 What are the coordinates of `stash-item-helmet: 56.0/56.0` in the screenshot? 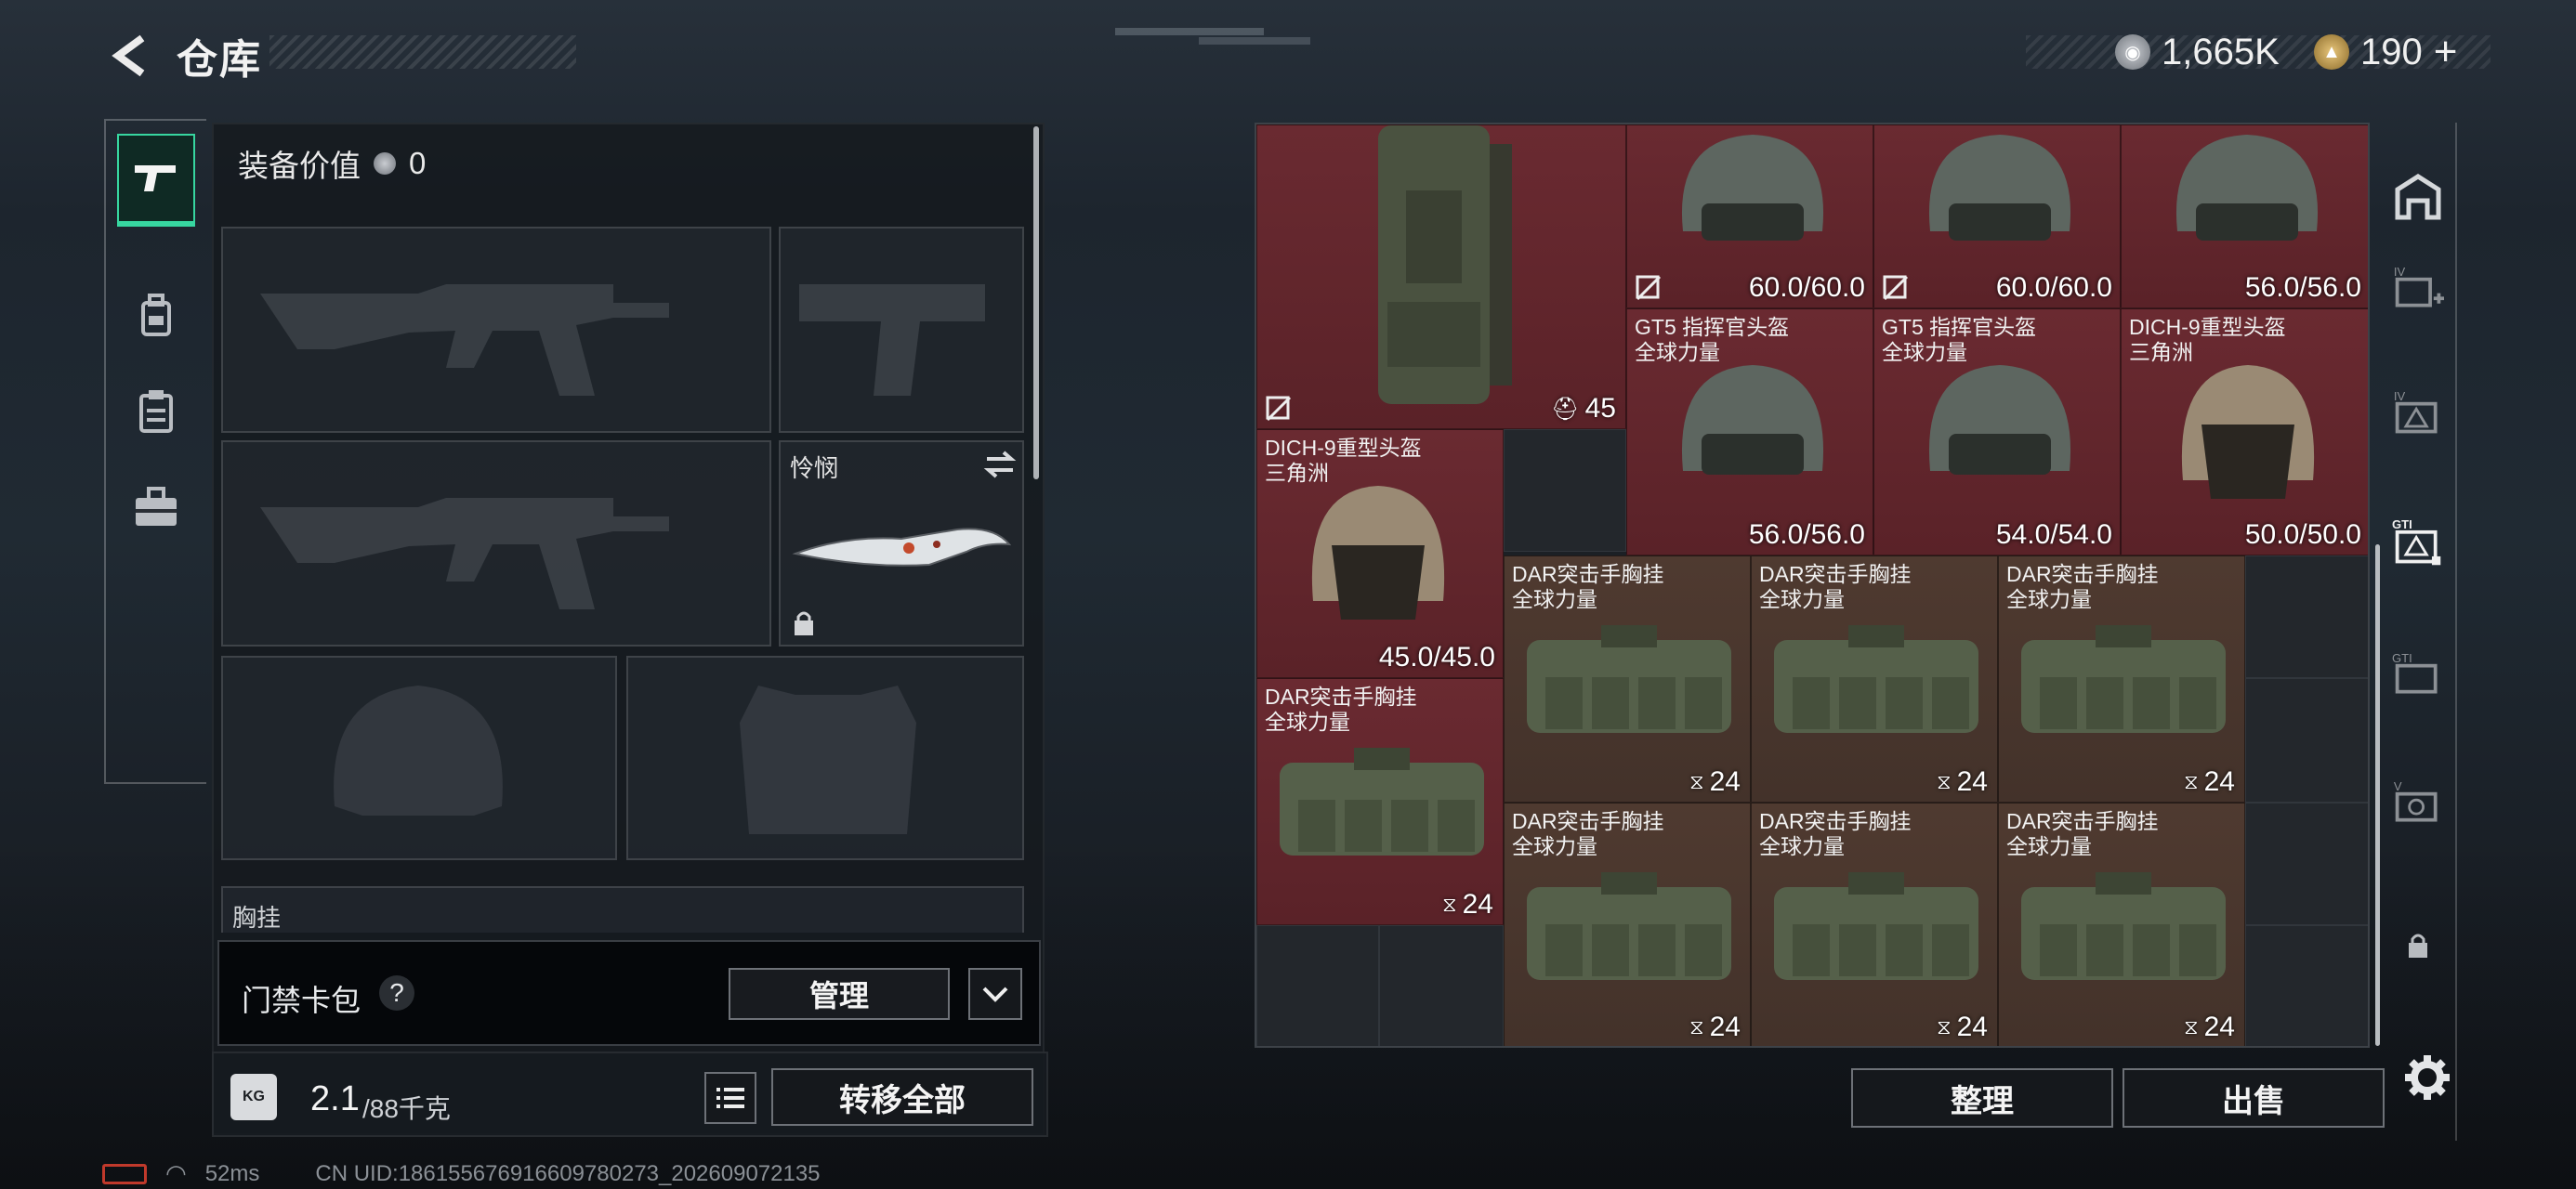 It's located at (2244, 216).